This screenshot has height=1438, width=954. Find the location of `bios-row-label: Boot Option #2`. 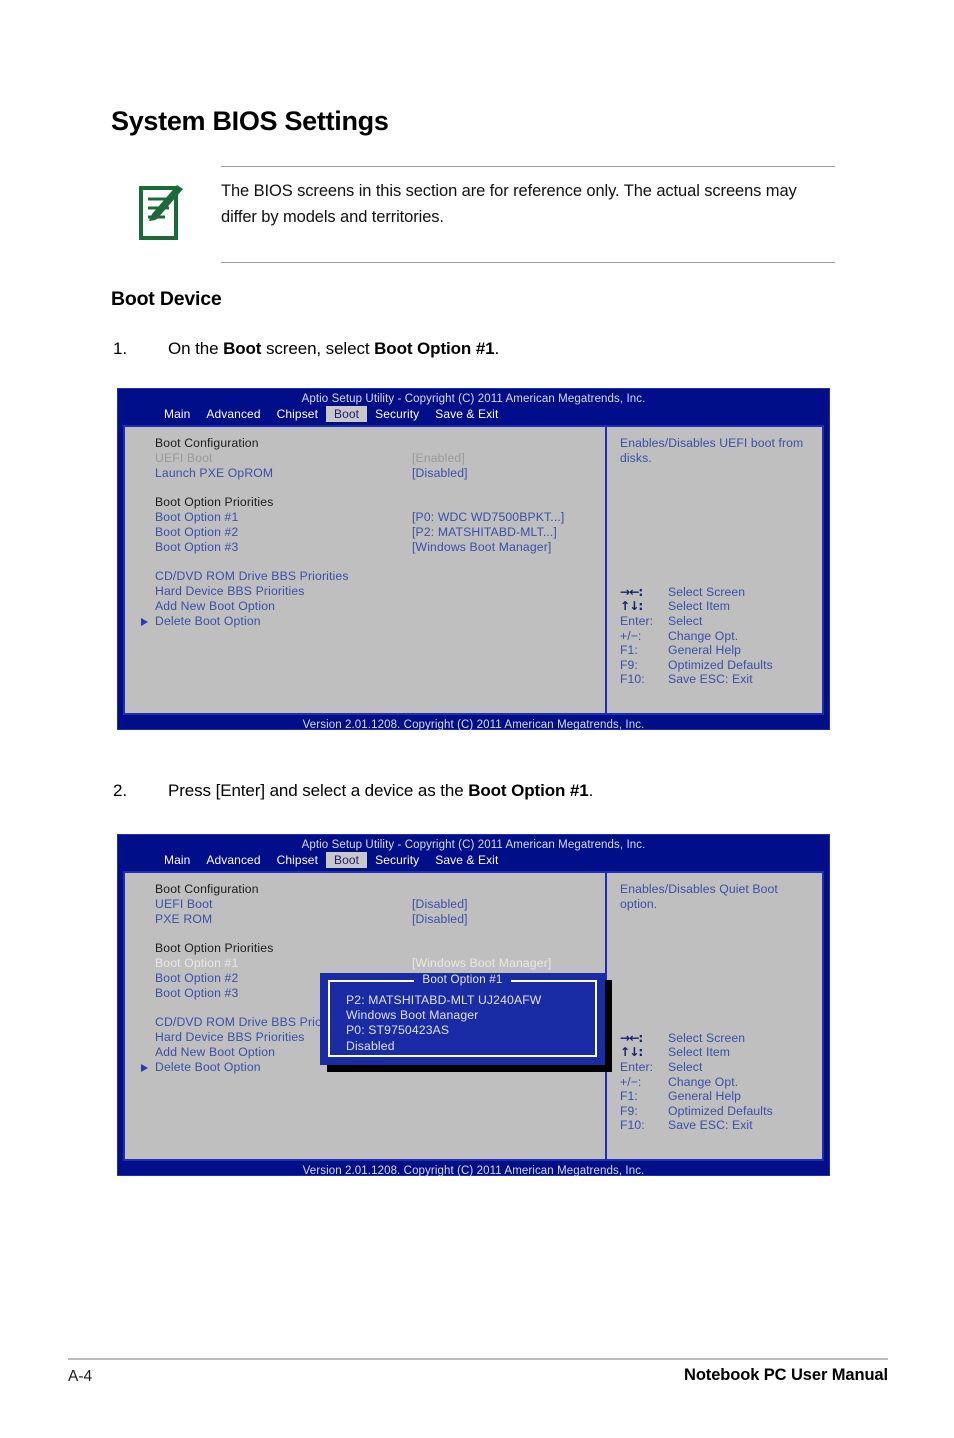

bios-row-label: Boot Option #2 is located at coordinates (197, 531).